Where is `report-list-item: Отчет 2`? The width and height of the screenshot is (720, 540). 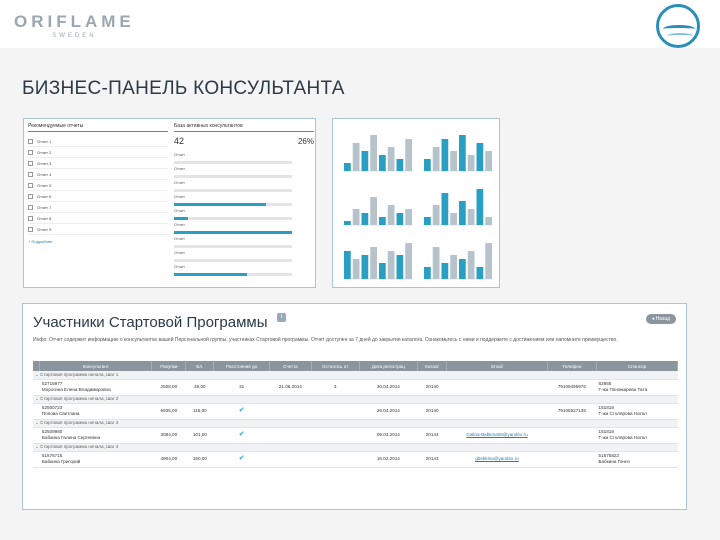 report-list-item: Отчет 2 is located at coordinates (98, 152).